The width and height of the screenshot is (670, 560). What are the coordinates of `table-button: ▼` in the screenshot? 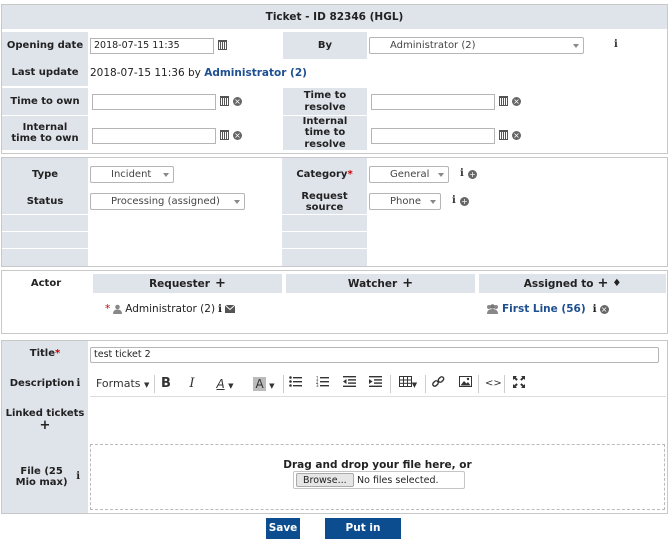 It's located at (408, 384).